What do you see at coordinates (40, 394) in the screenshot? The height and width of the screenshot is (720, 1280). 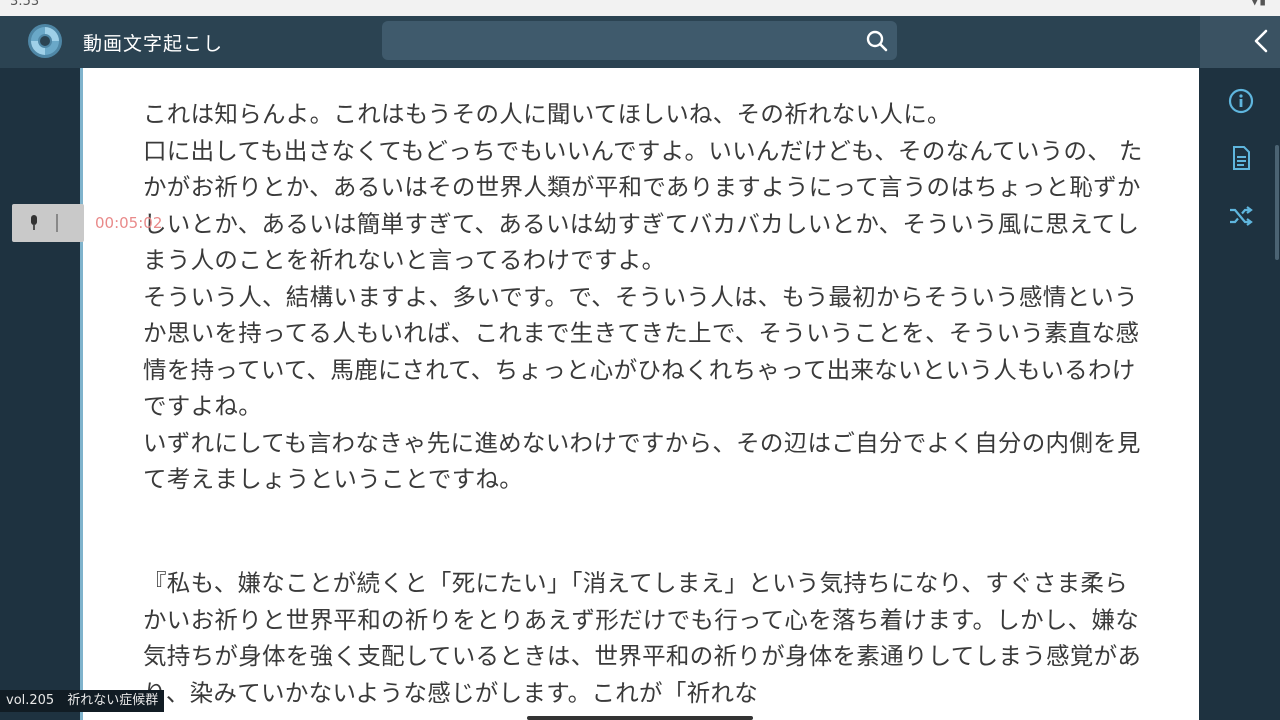 I see `left-panel` at bounding box center [40, 394].